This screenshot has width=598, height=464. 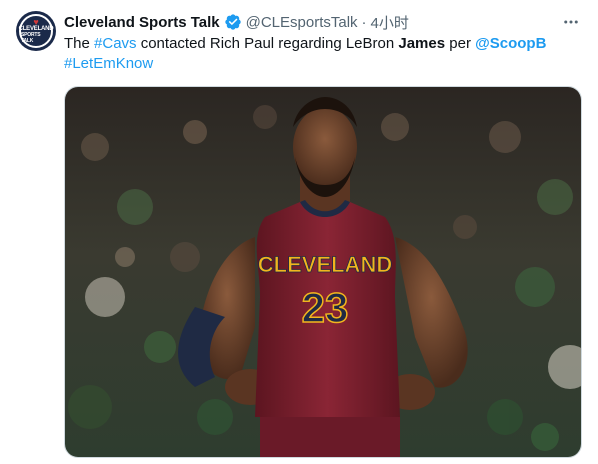 I want to click on avatar: ♥ CLEVELAND SPORTS TALK, so click(x=36, y=31).